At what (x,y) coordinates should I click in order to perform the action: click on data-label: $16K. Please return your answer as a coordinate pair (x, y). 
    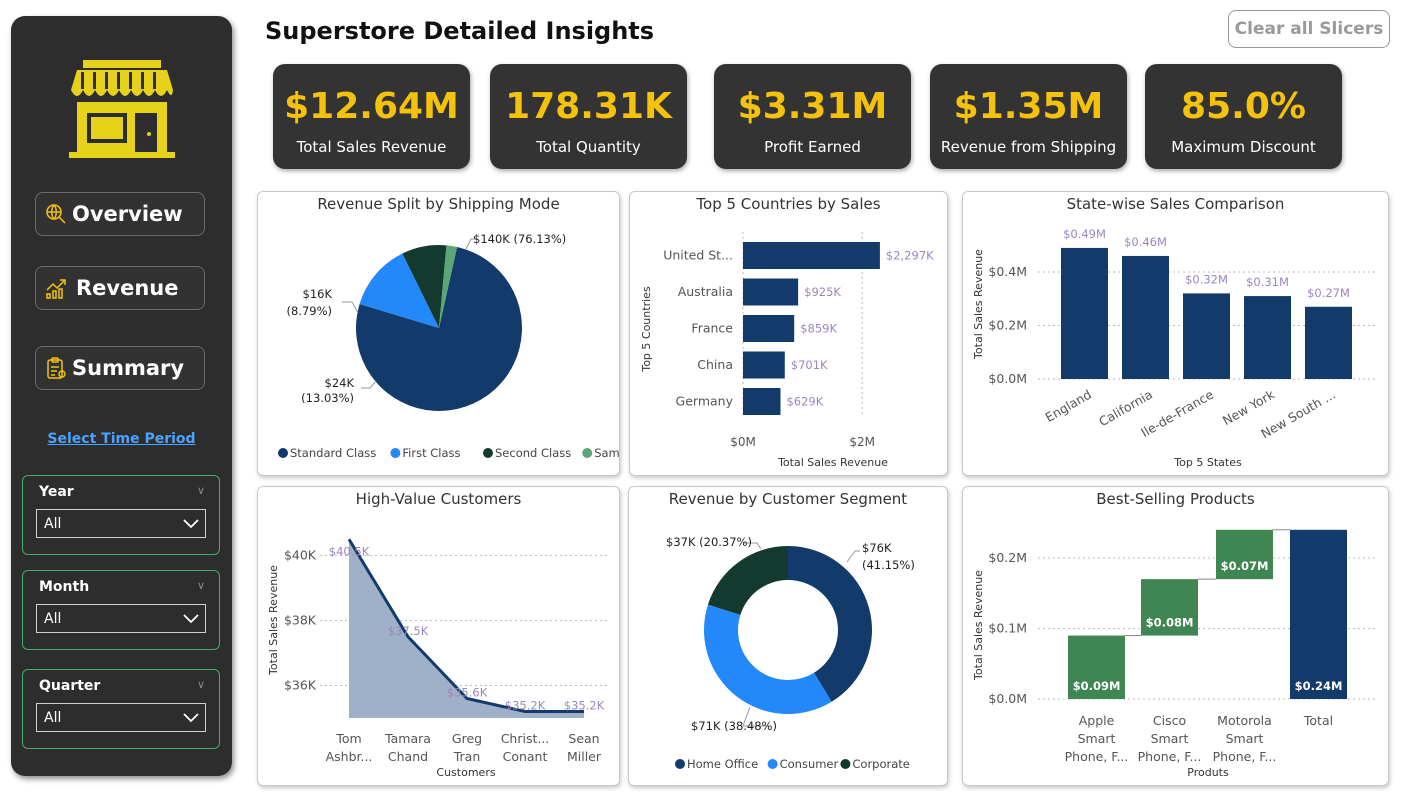
    Looking at the image, I should click on (318, 294).